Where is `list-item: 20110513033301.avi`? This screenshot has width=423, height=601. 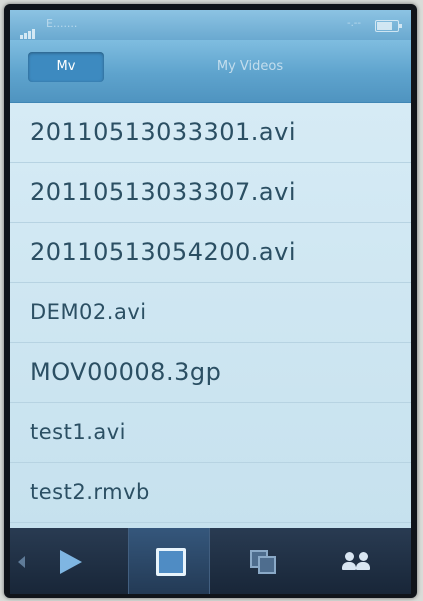 list-item: 20110513033301.avi is located at coordinates (210, 133).